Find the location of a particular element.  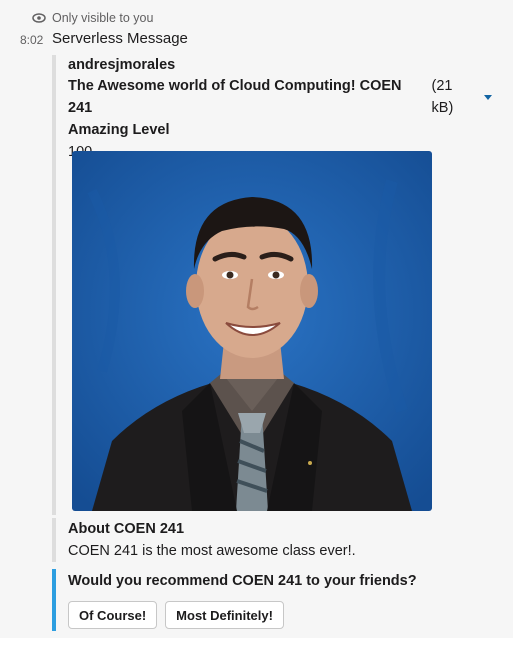

action-buttons: Of Course! Most Definitely! is located at coordinates (280, 615).